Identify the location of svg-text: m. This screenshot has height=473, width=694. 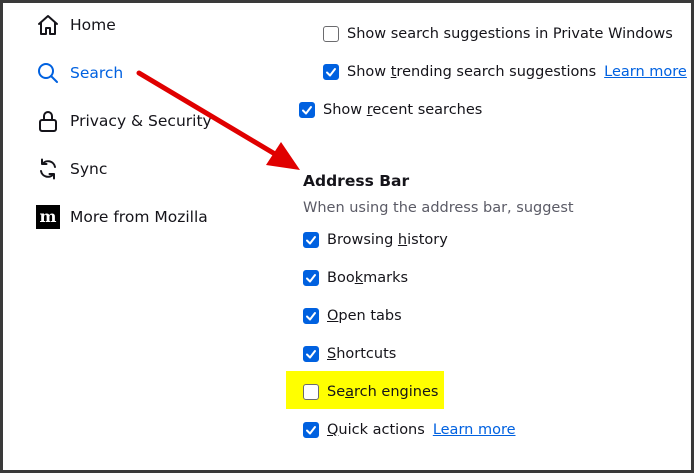
(48, 216).